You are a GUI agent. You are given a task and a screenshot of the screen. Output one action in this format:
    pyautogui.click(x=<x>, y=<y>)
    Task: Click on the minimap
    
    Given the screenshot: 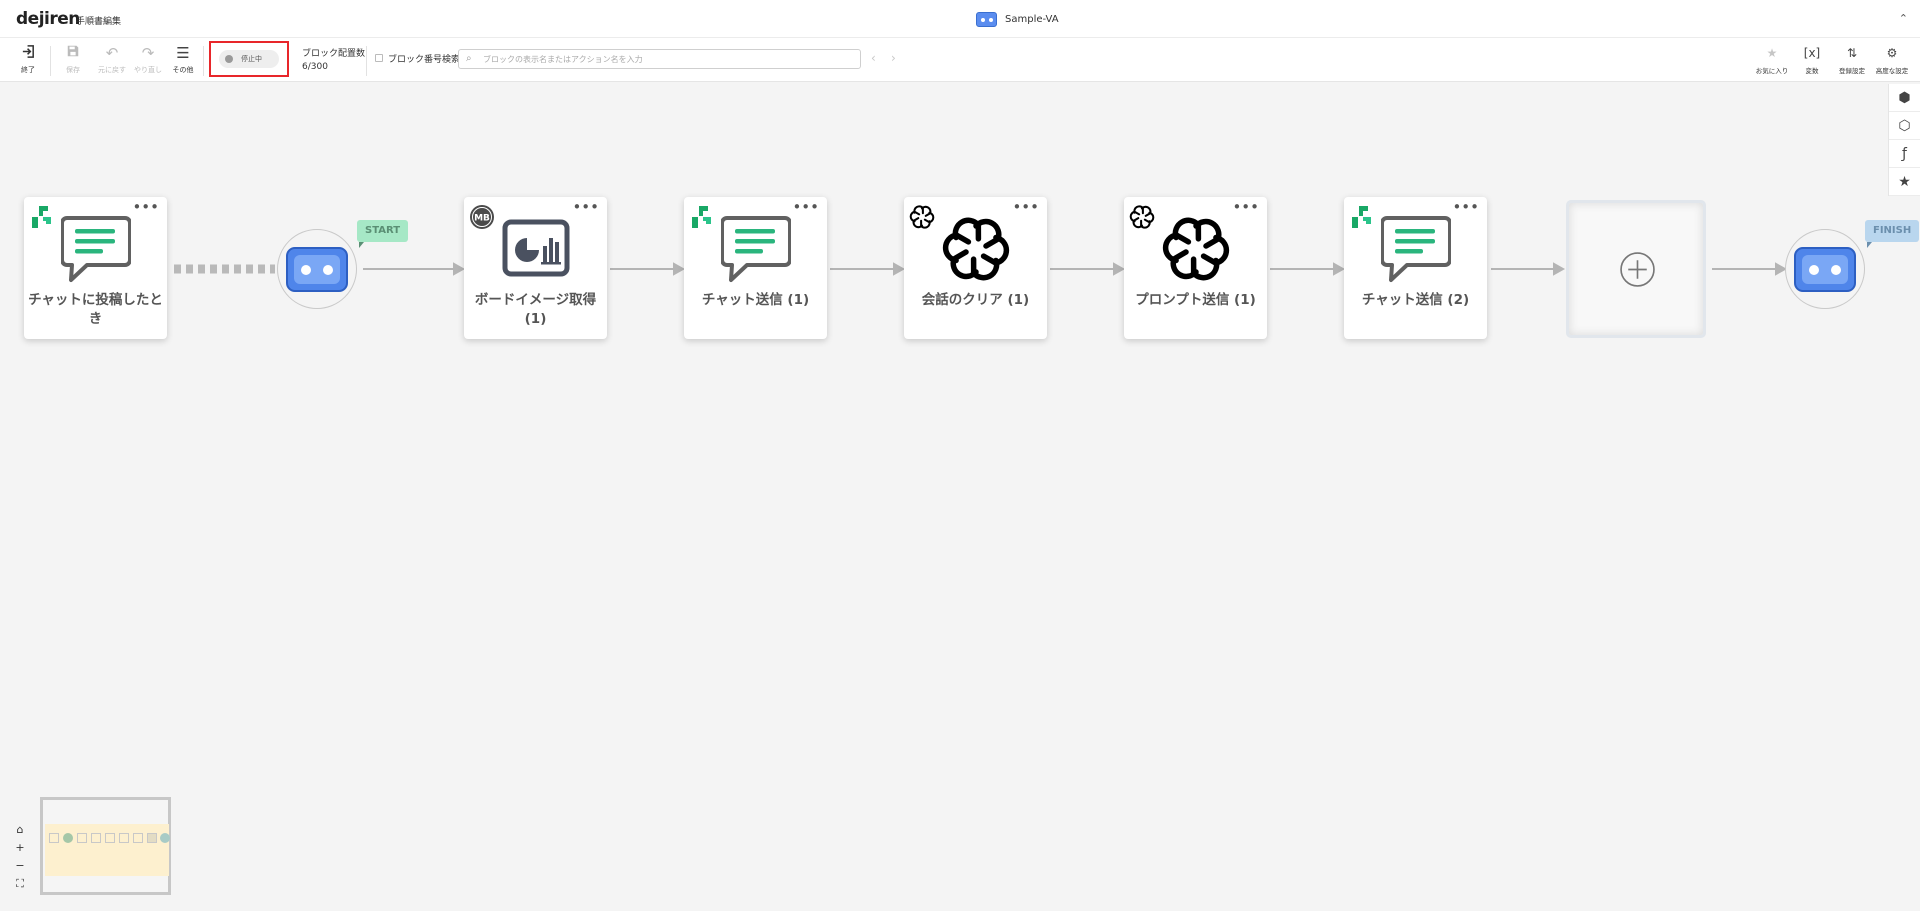 What is the action you would take?
    pyautogui.click(x=105, y=846)
    